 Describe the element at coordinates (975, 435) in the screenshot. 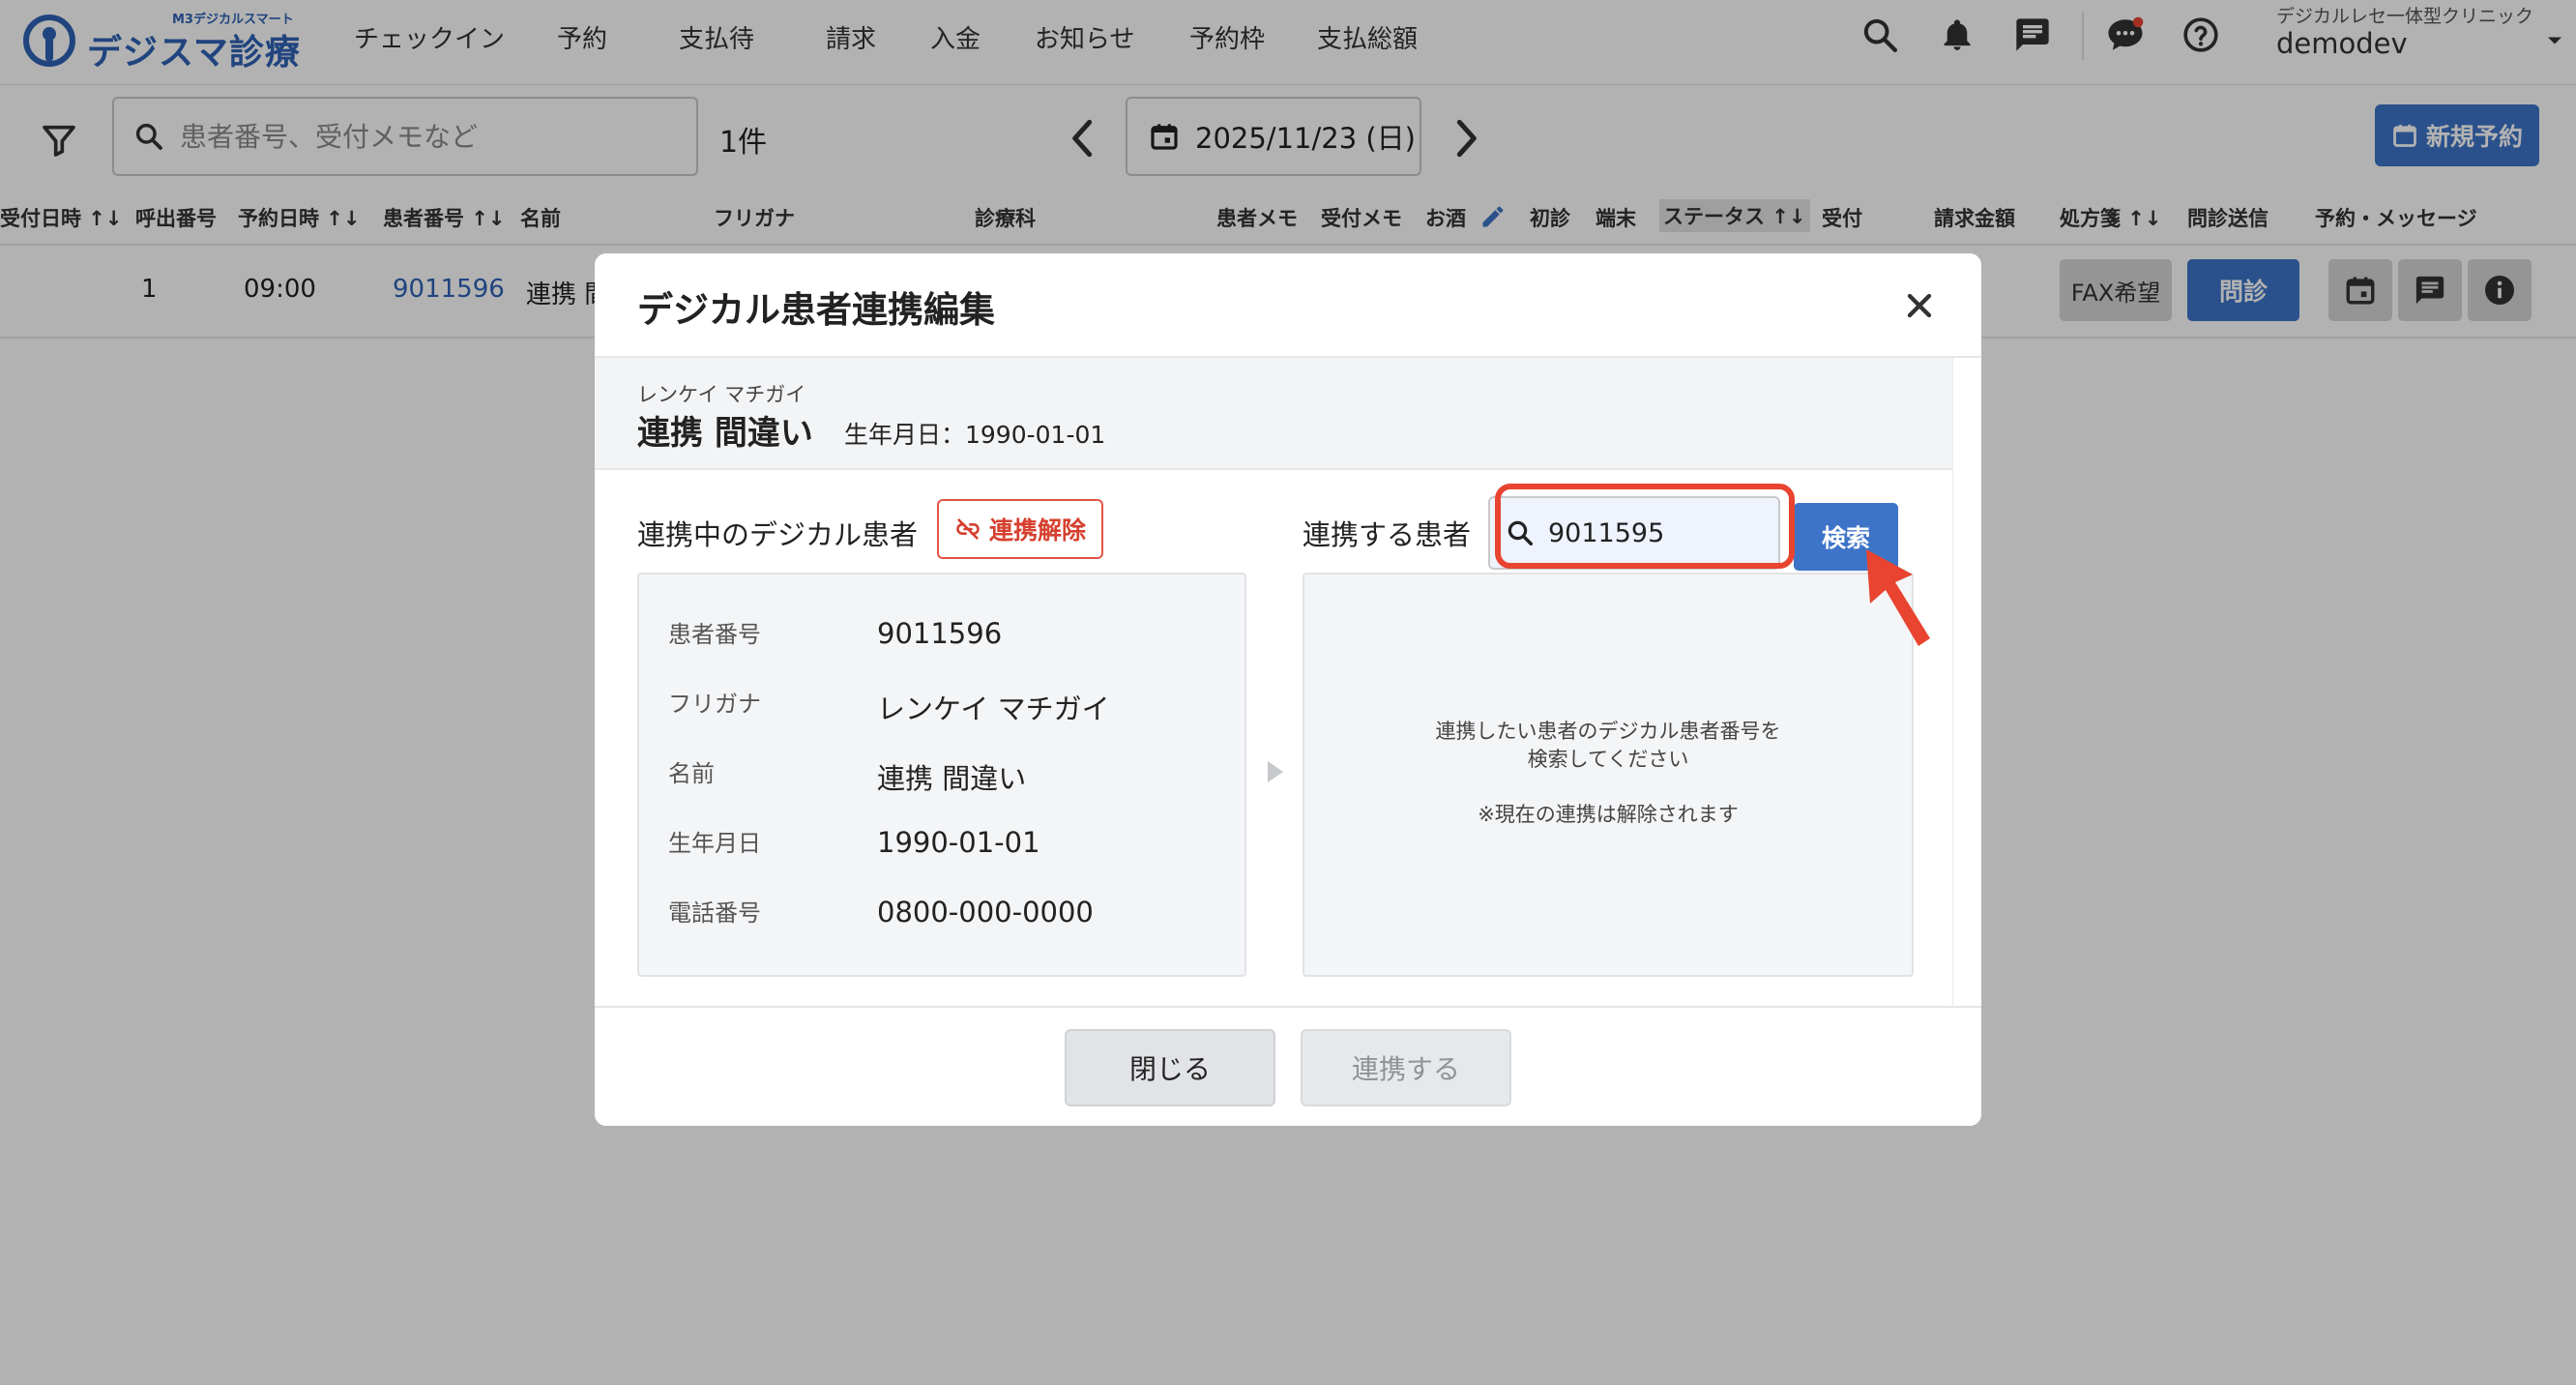

I see `patient-dob: 生年月日：1990-01-01` at that location.